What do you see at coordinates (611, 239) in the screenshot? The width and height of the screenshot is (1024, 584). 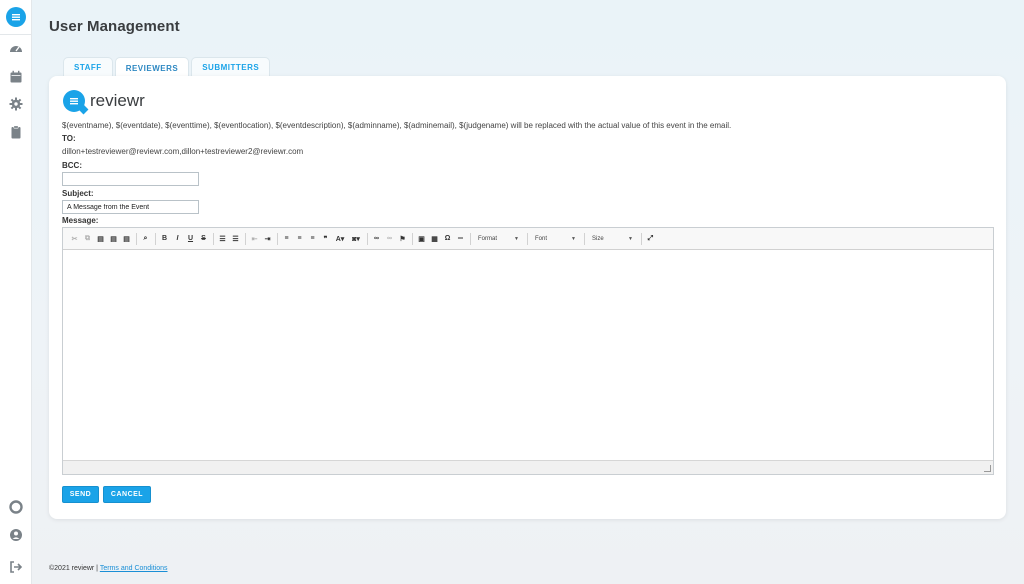 I see `size-dropdown: Size ▼` at bounding box center [611, 239].